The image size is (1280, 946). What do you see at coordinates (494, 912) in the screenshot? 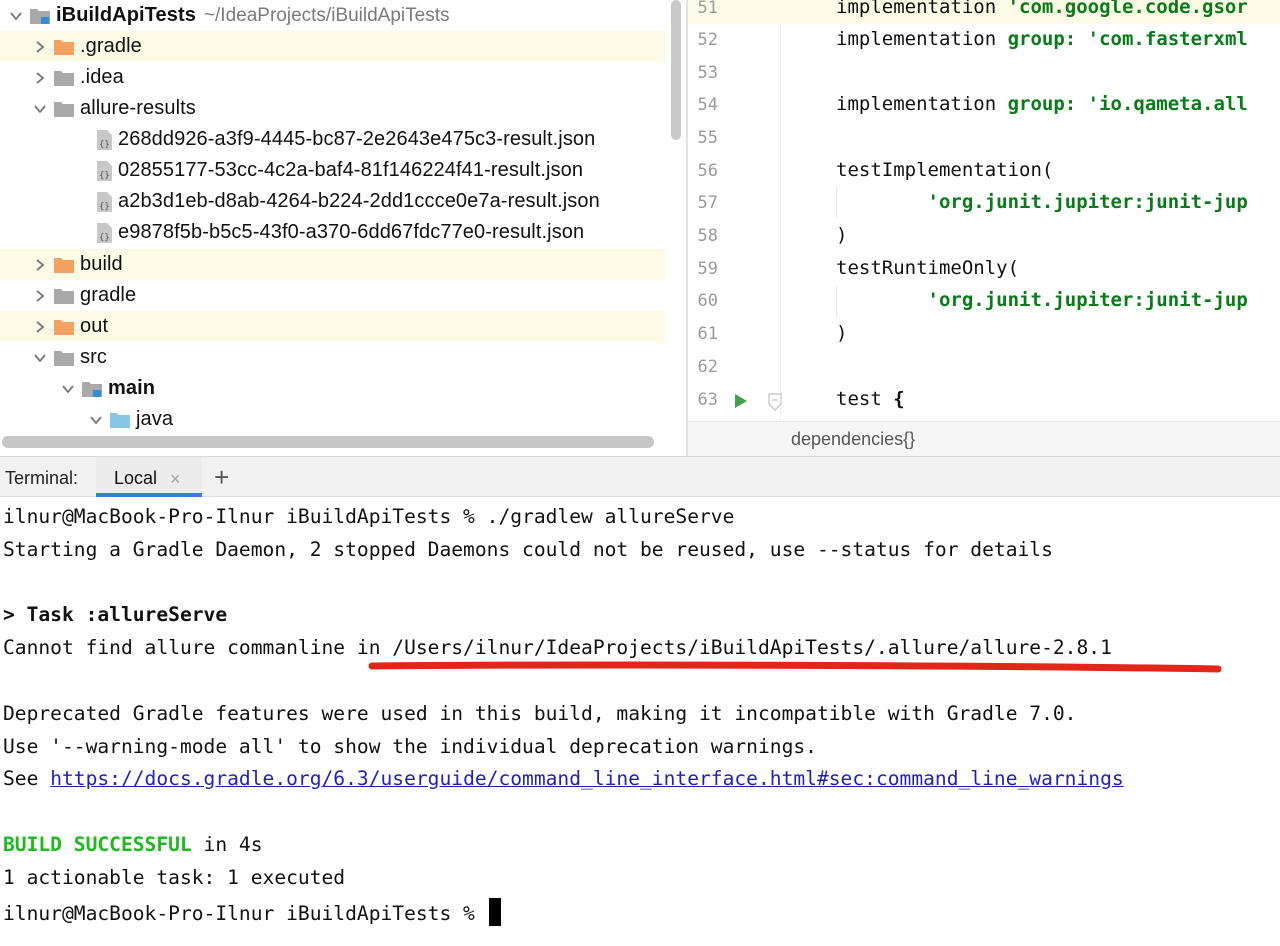
I see `terminal-cursor` at bounding box center [494, 912].